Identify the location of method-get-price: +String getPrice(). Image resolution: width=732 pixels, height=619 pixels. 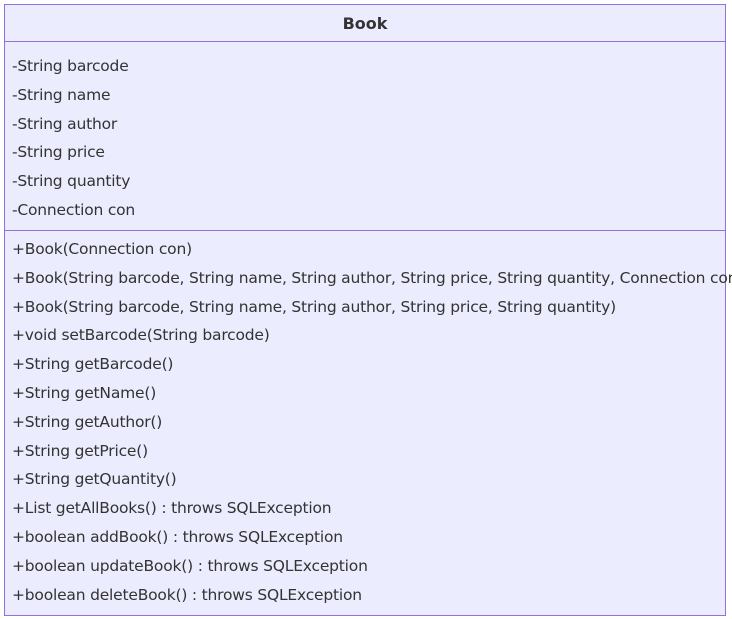
(80, 450).